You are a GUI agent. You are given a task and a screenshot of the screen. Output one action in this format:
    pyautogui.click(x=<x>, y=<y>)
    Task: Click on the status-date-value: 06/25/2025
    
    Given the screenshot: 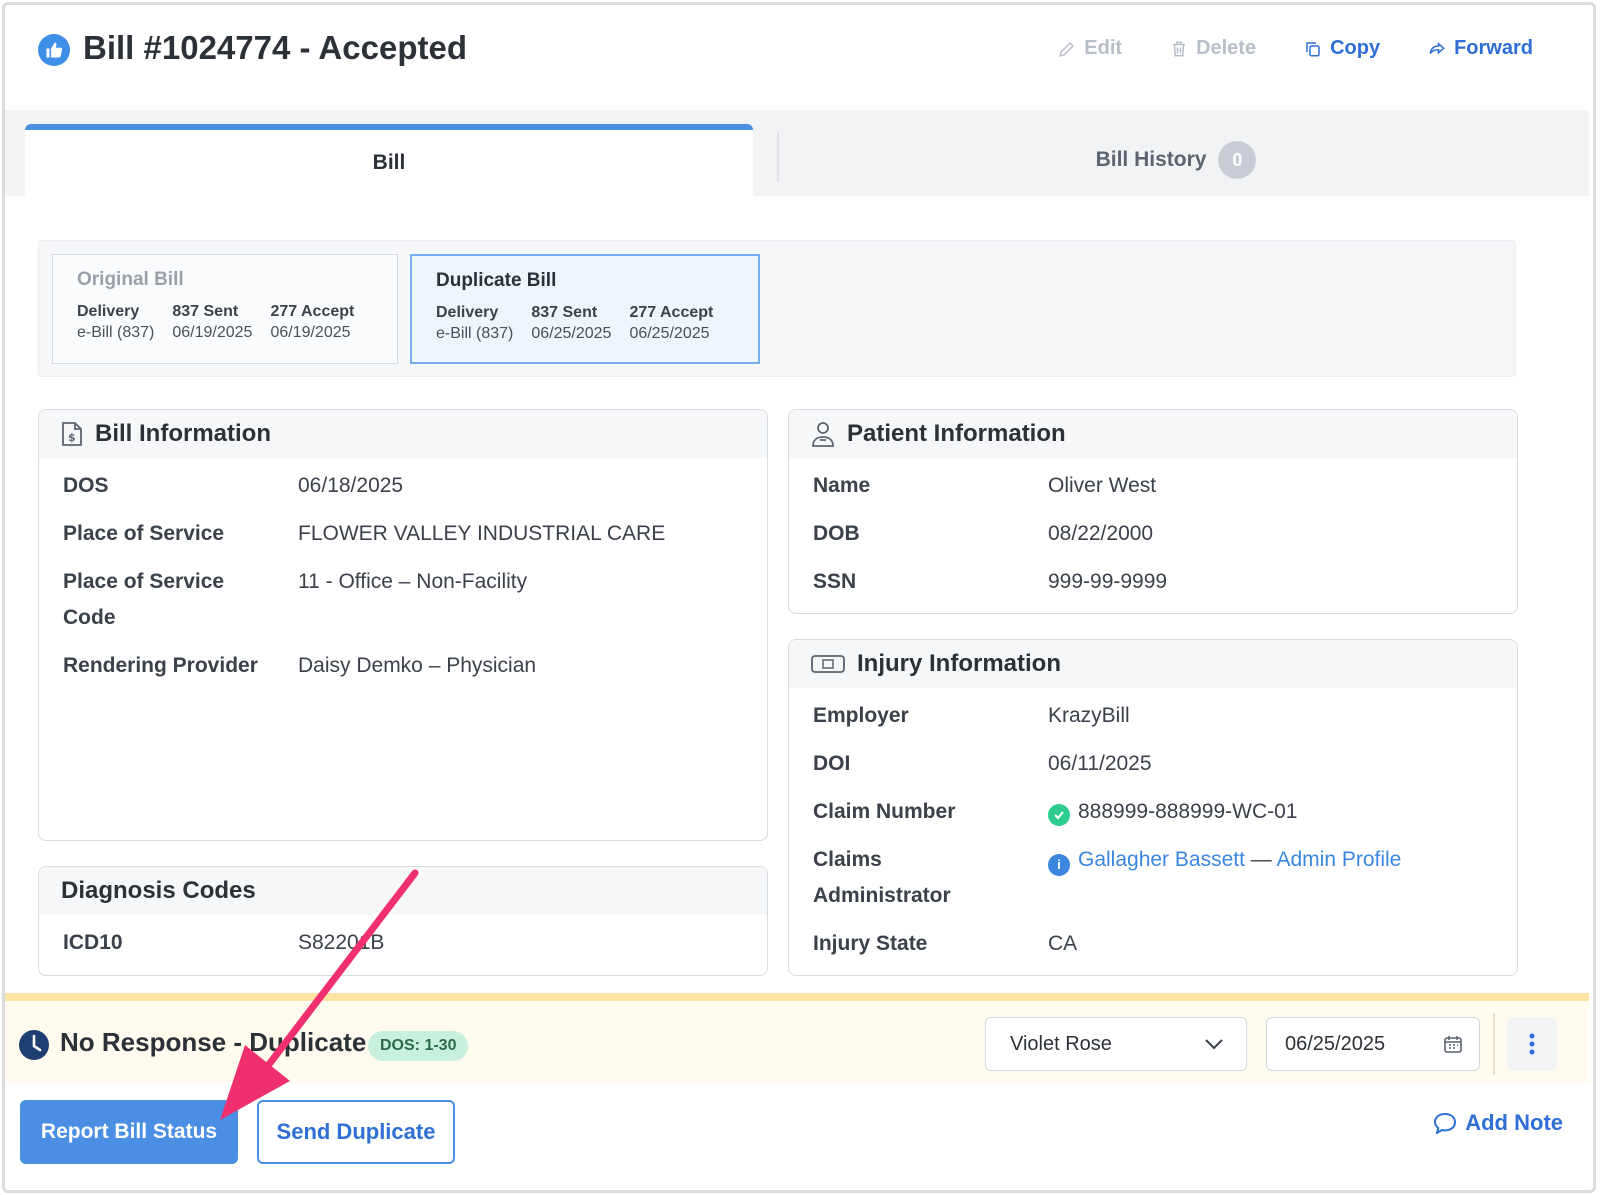 What is the action you would take?
    pyautogui.click(x=1335, y=1043)
    